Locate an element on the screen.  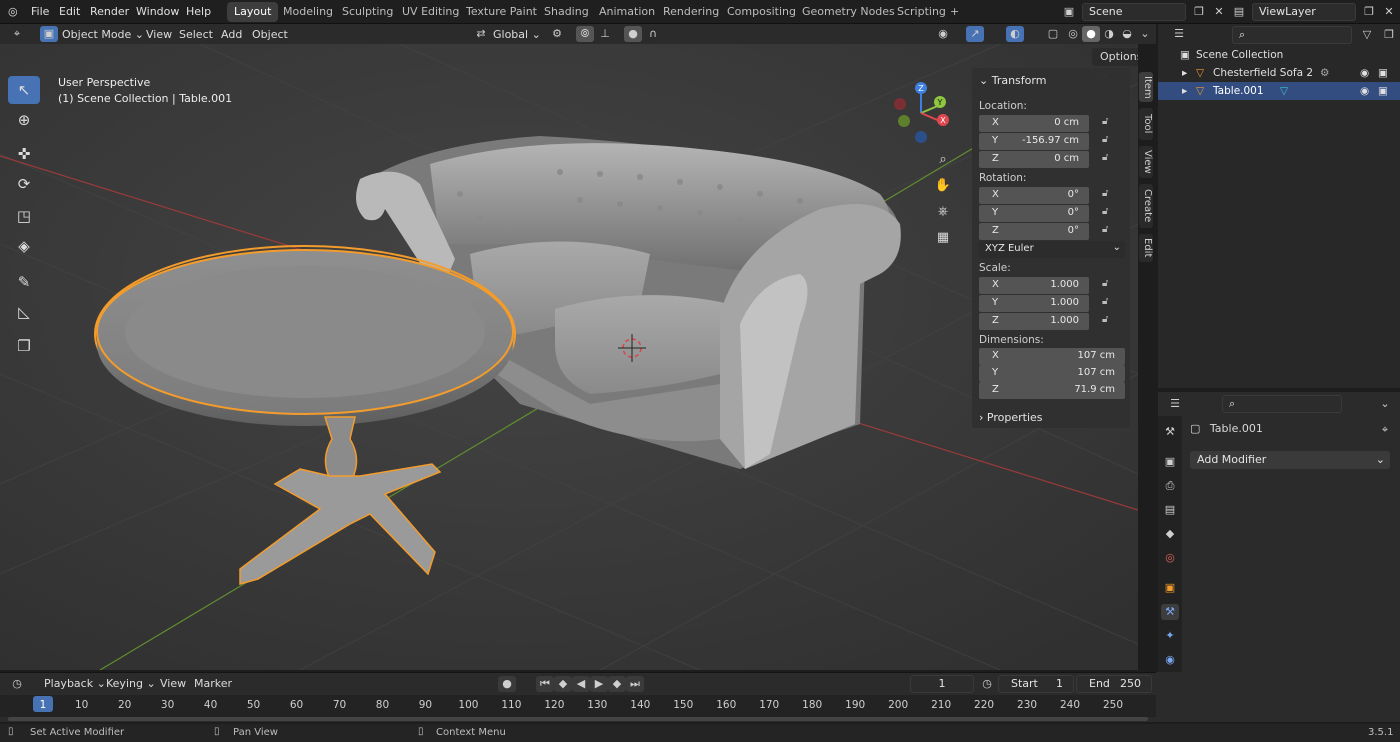
properties-editor-icon: ☰ is located at coordinates (1175, 404).